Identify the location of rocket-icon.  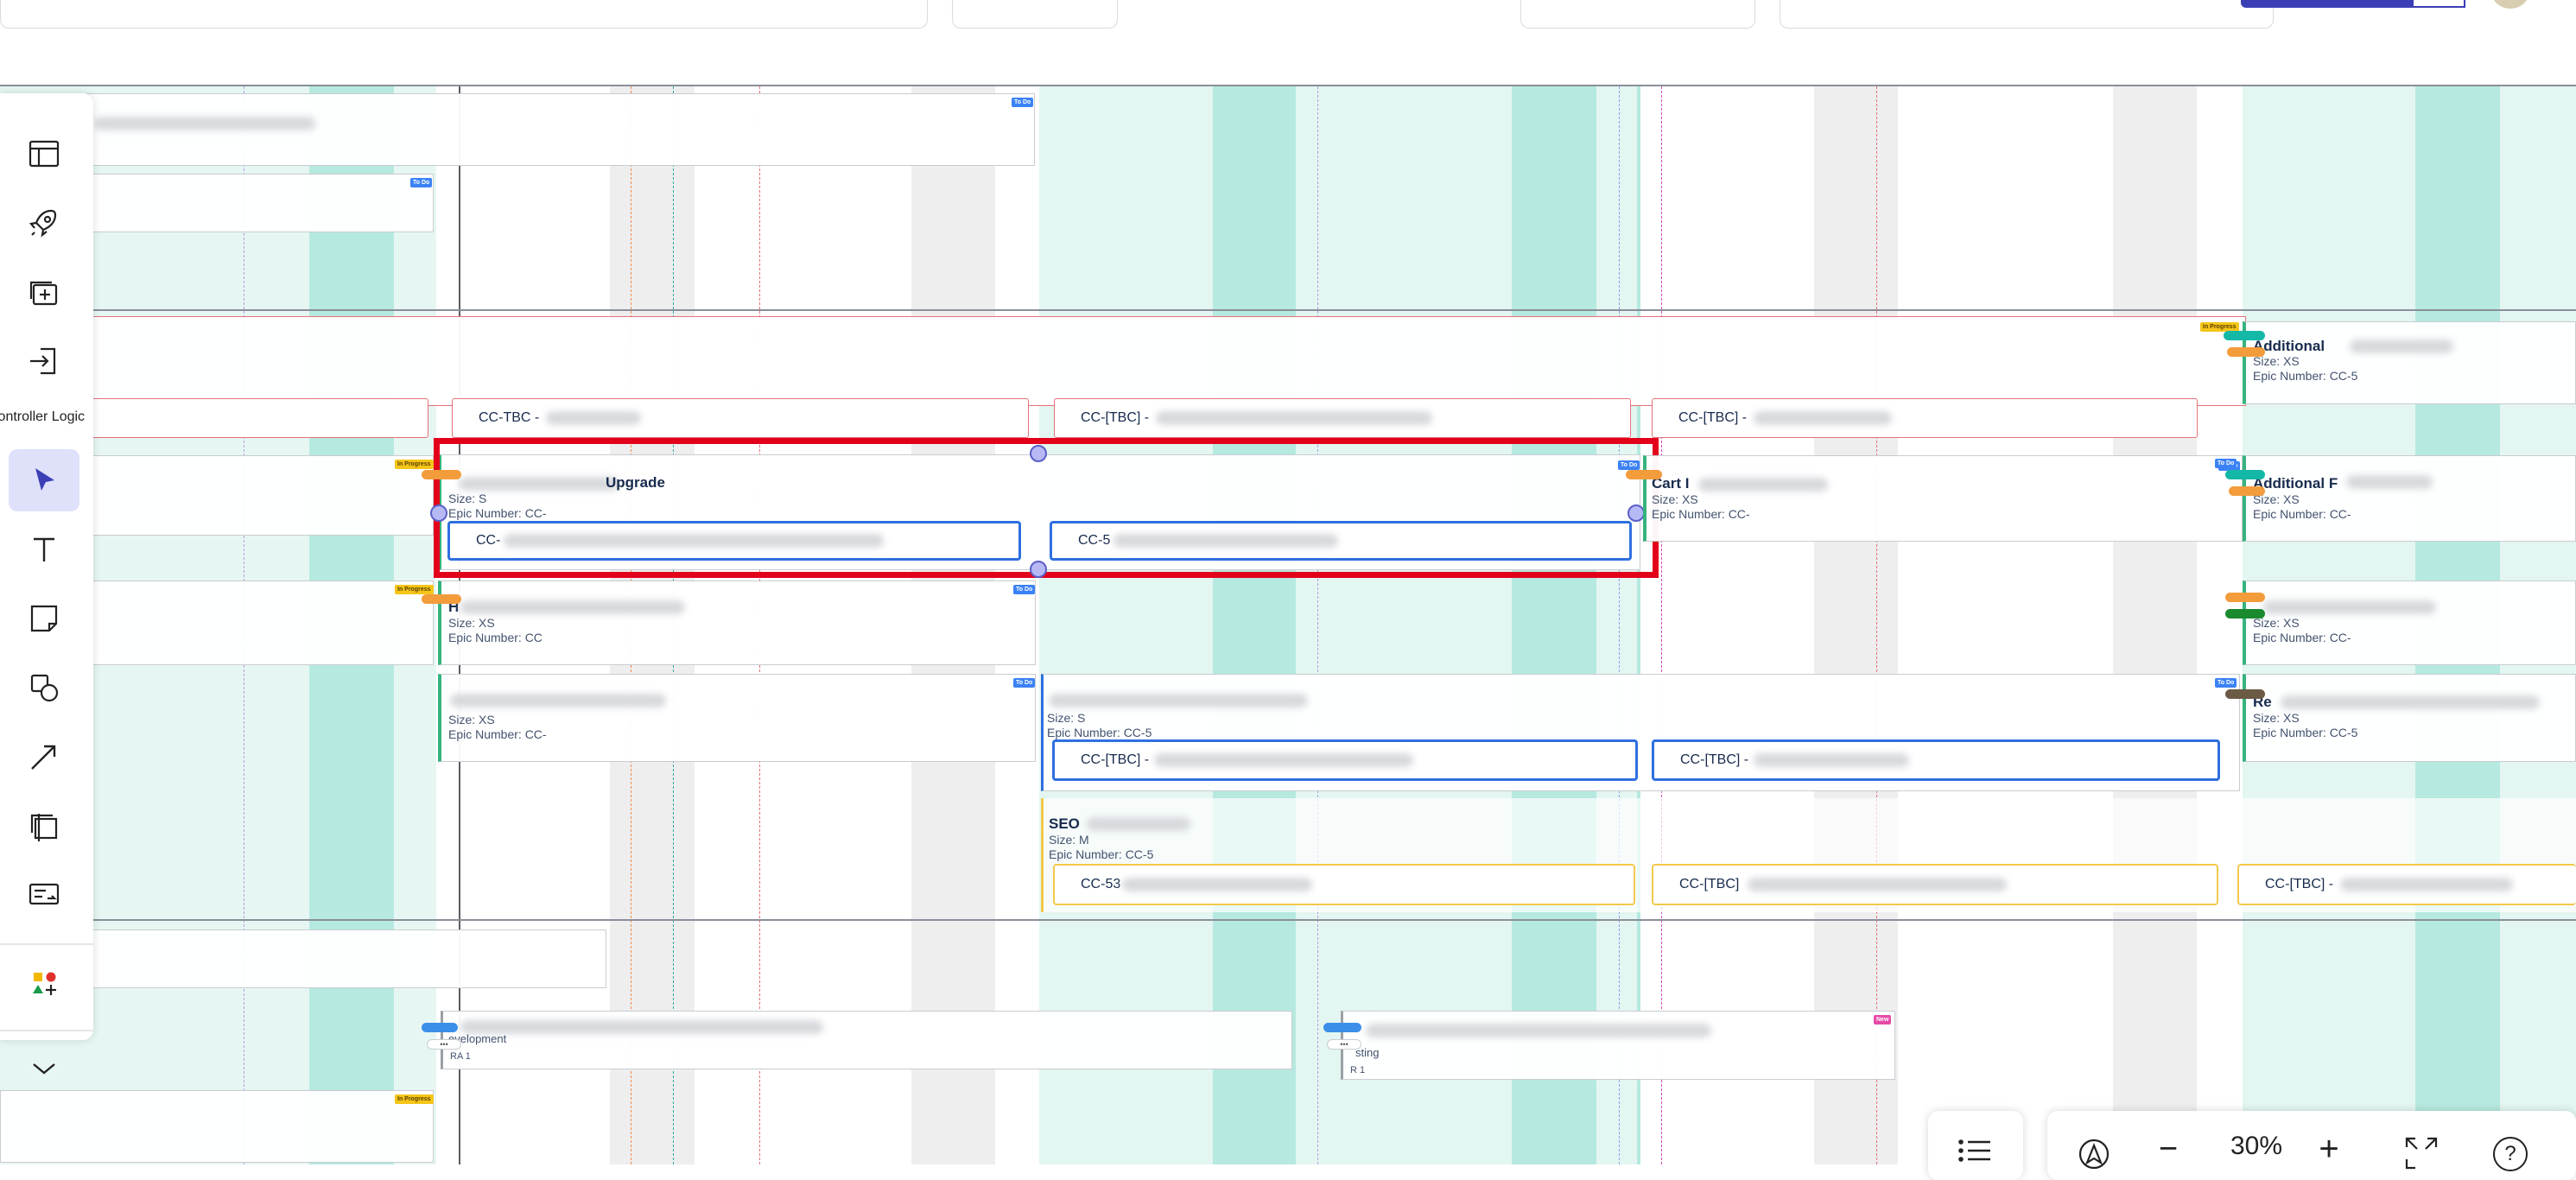
(43, 224).